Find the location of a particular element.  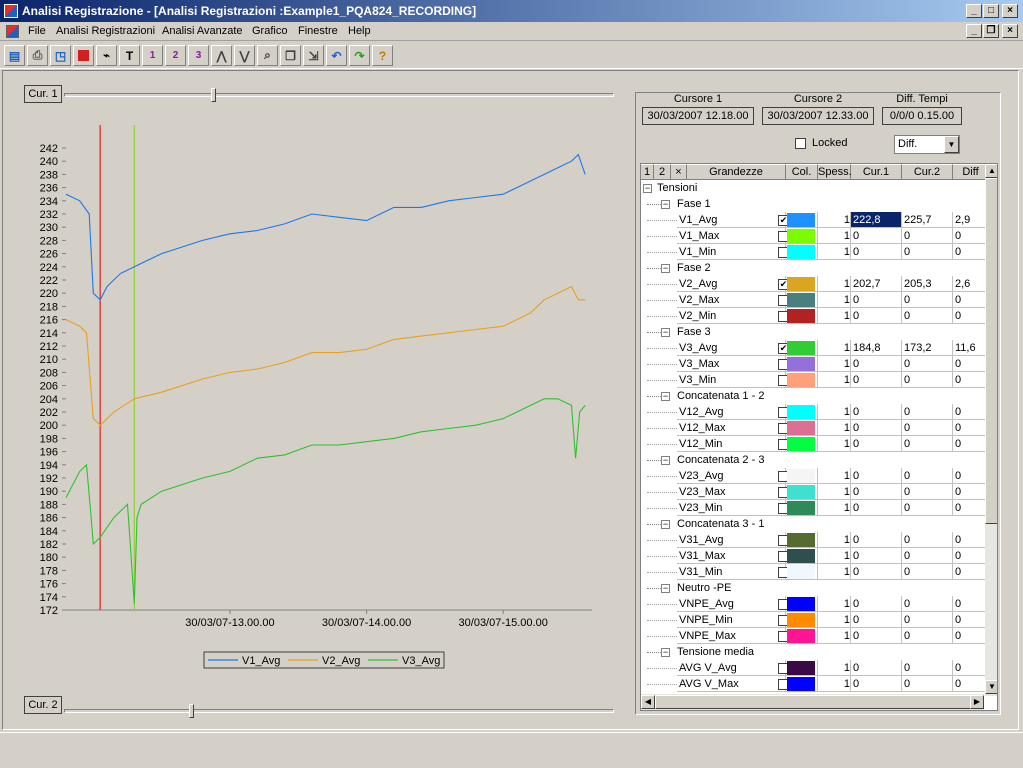

horizontal-scrollbar: ◀ ▶ is located at coordinates (812, 702).